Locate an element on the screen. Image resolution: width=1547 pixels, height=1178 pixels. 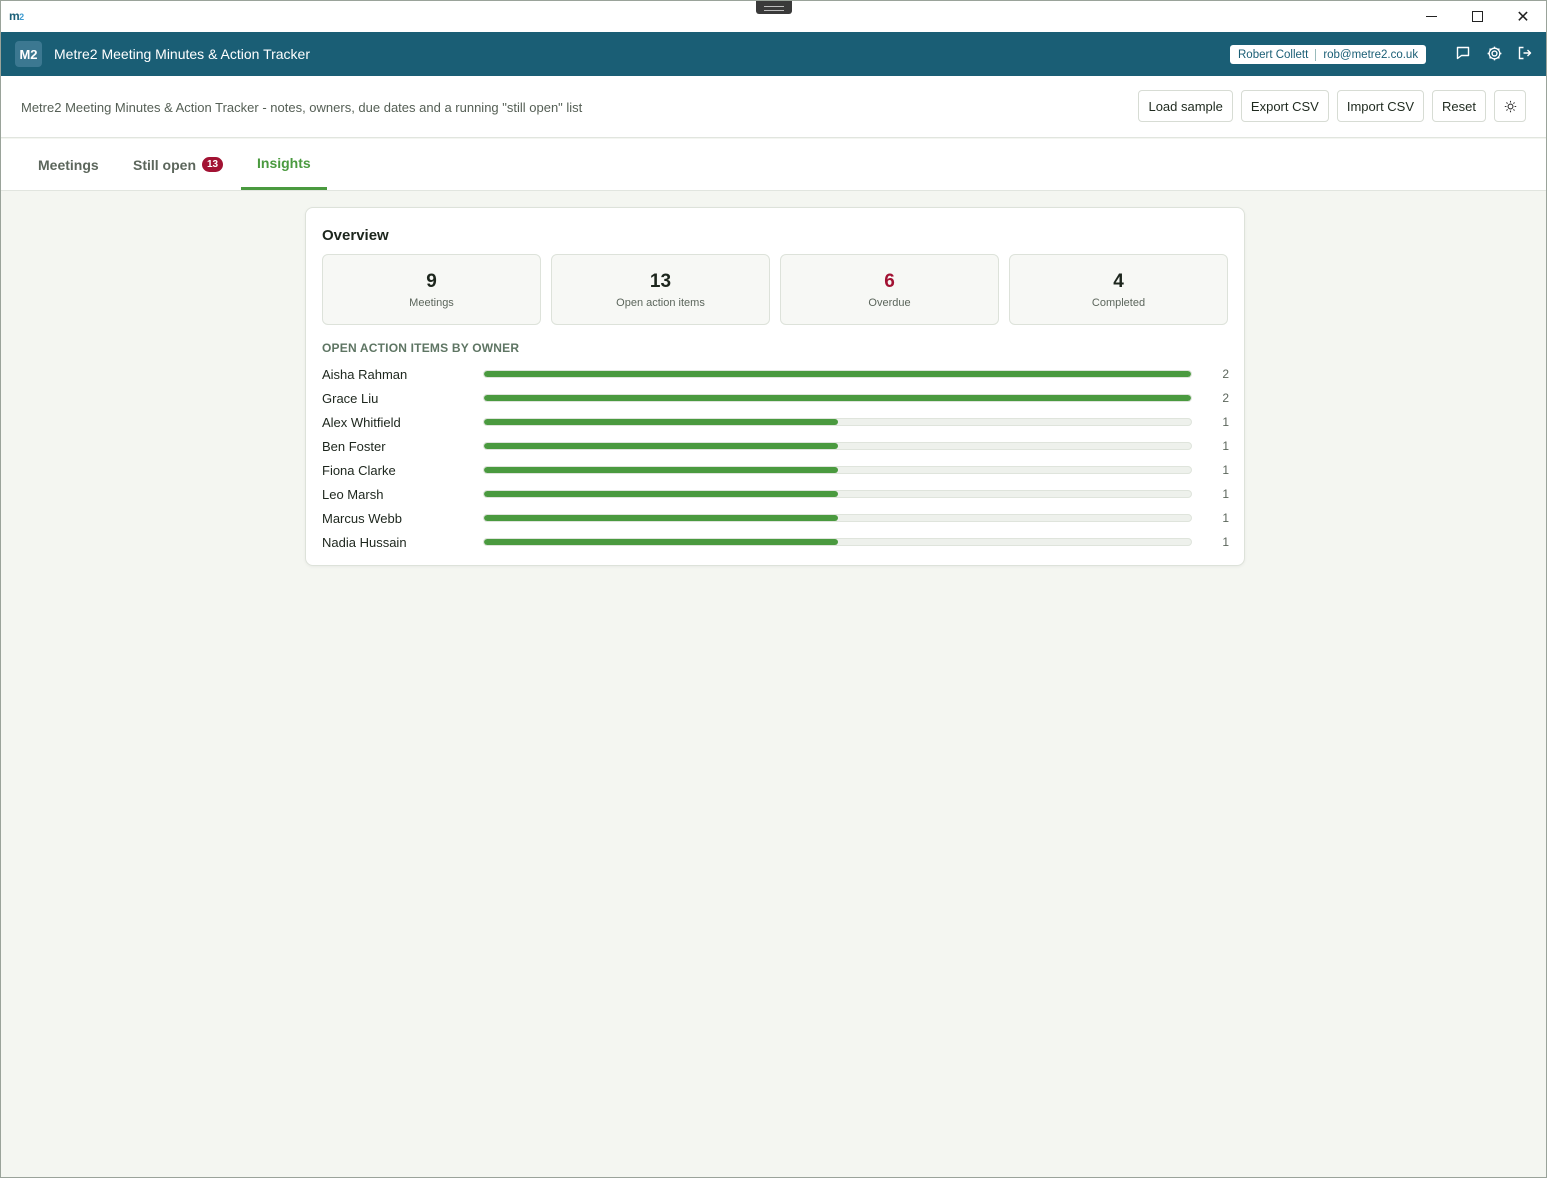
app-icon-sup: 2 is located at coordinates (21, 17).